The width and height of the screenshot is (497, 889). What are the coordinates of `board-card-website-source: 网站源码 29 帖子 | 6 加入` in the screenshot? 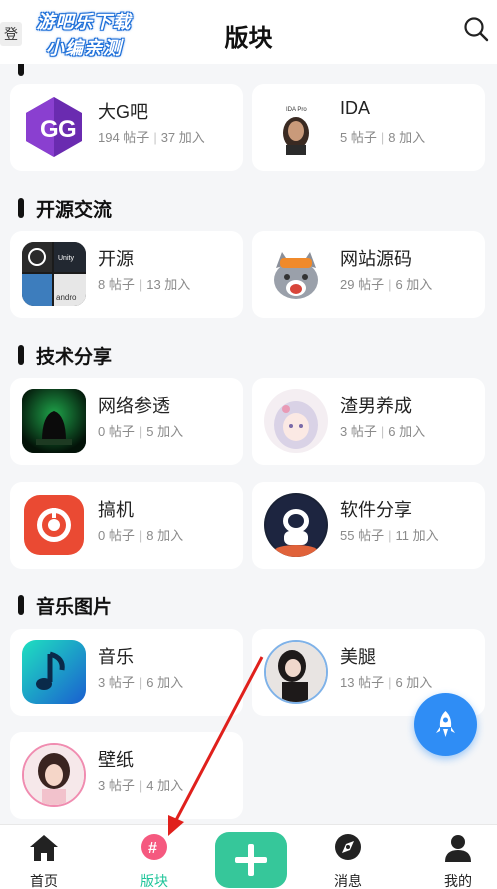 It's located at (368, 274).